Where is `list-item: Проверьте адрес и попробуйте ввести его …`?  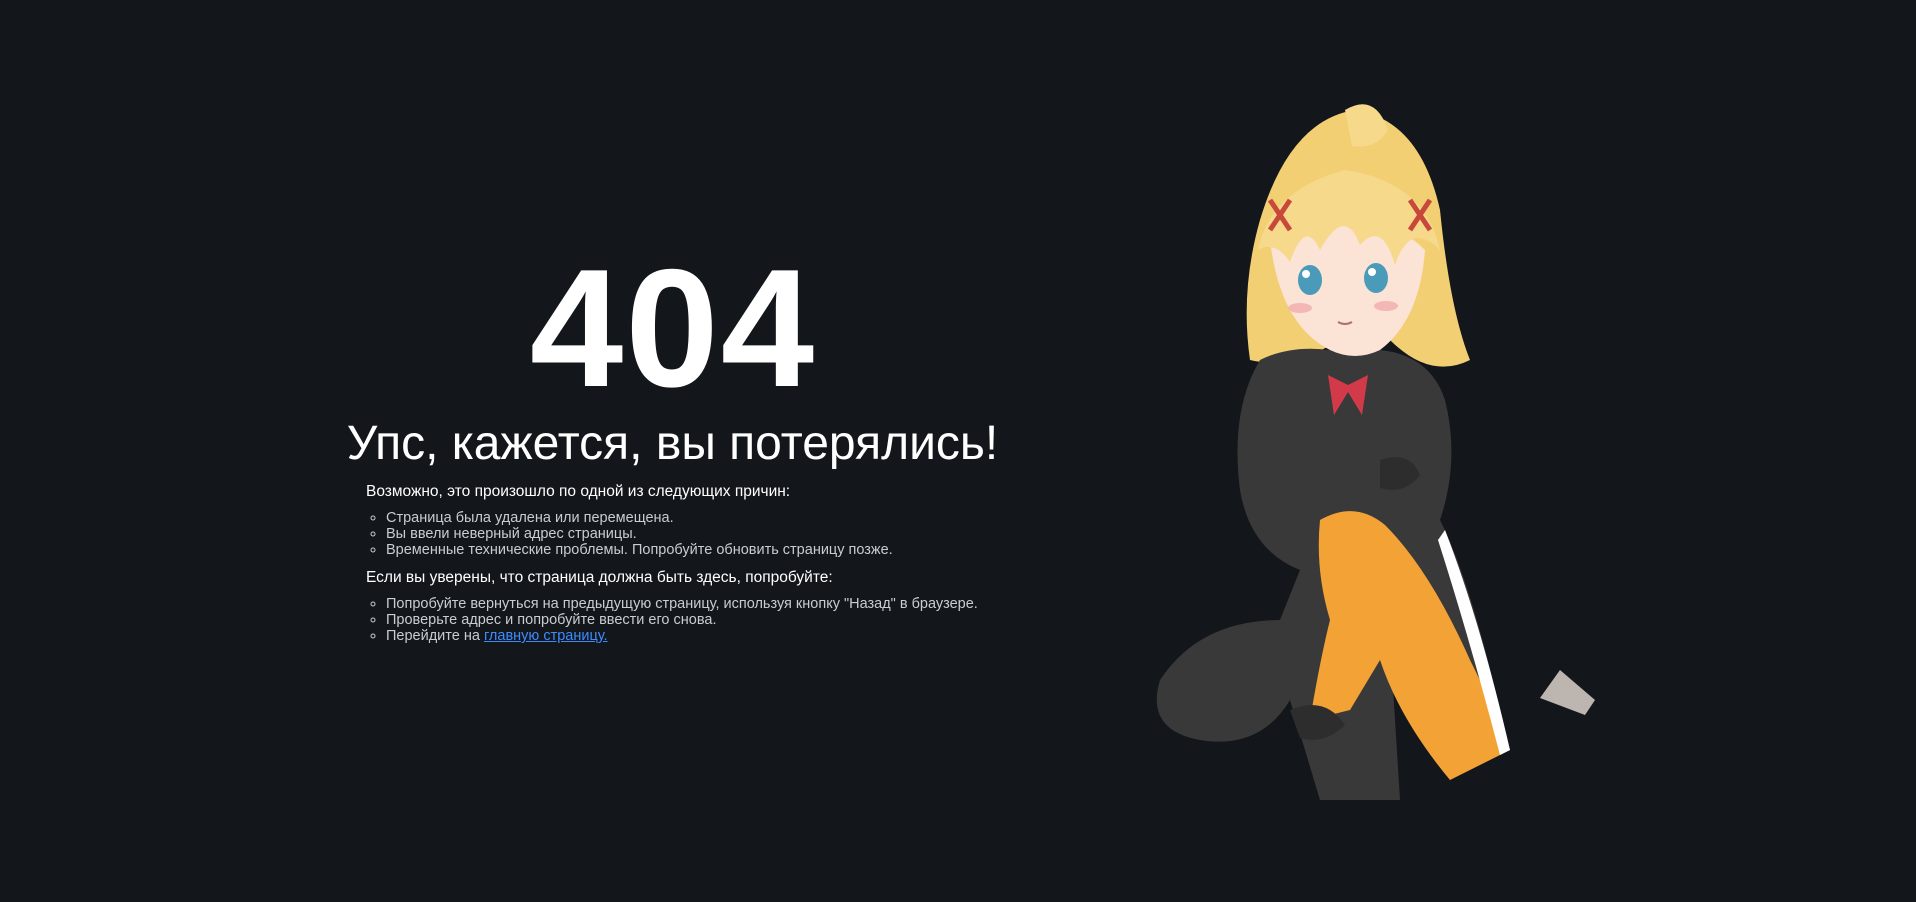
list-item: Проверьте адрес и попробуйте ввести его … is located at coordinates (696, 620).